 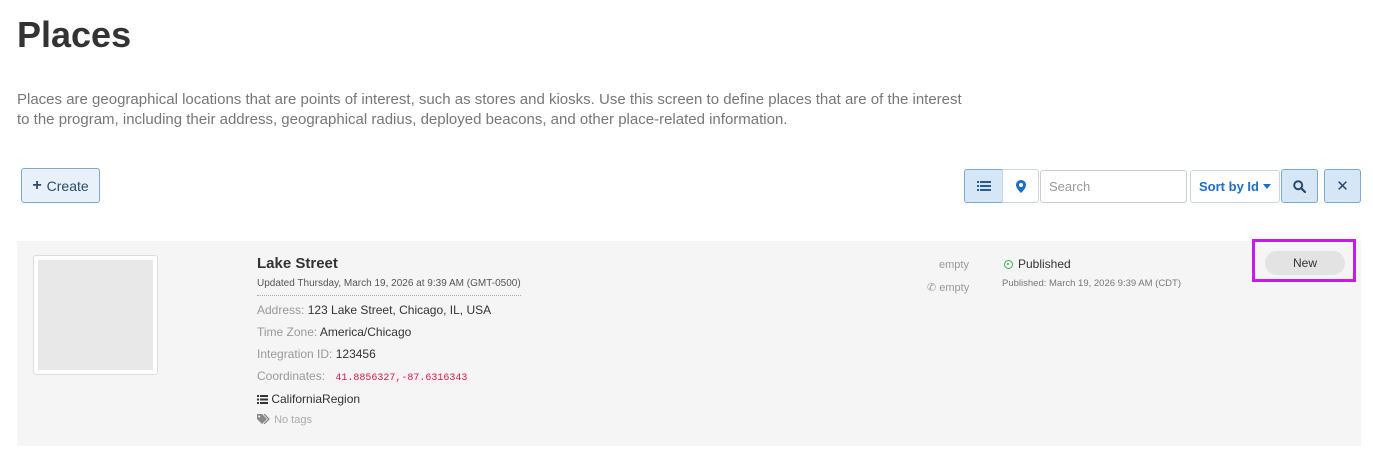 I want to click on timezone-label: Time Zone:, so click(x=287, y=332).